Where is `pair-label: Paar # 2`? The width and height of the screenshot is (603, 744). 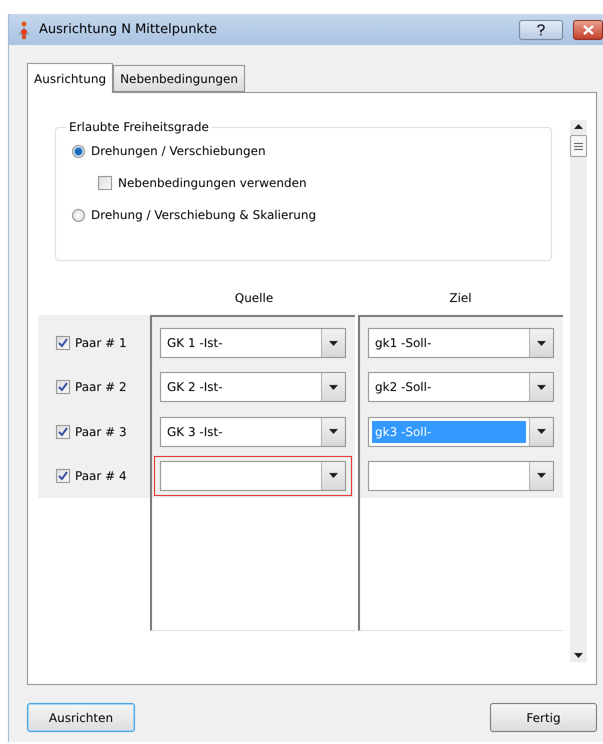
pair-label: Paar # 2 is located at coordinates (101, 387).